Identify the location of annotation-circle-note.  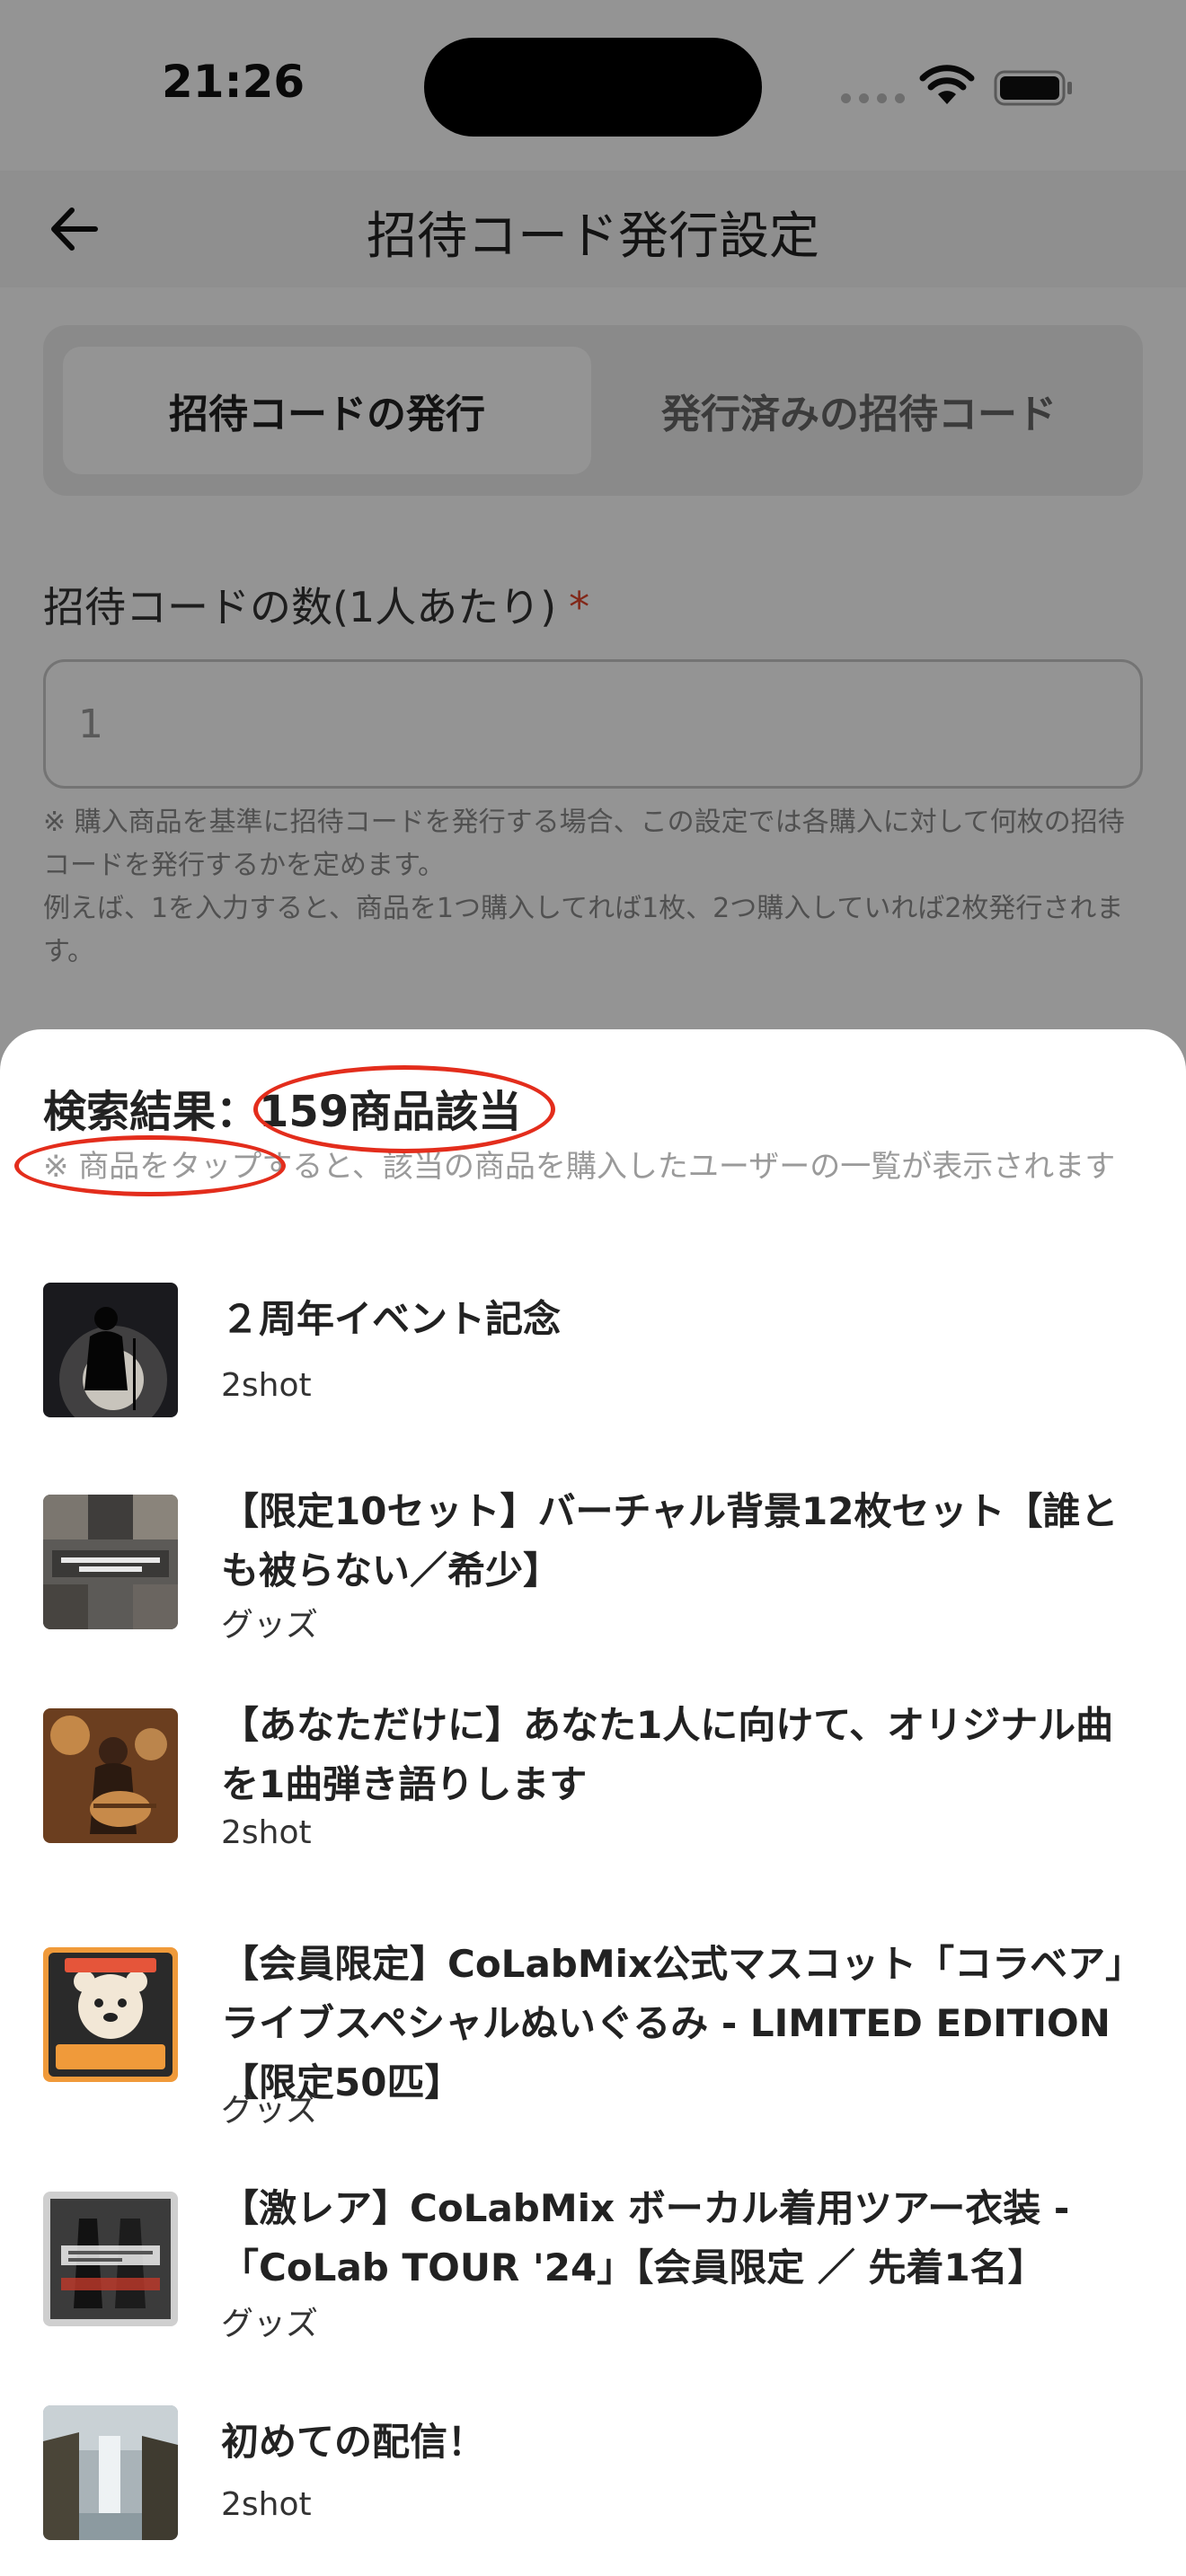
(150, 1165).